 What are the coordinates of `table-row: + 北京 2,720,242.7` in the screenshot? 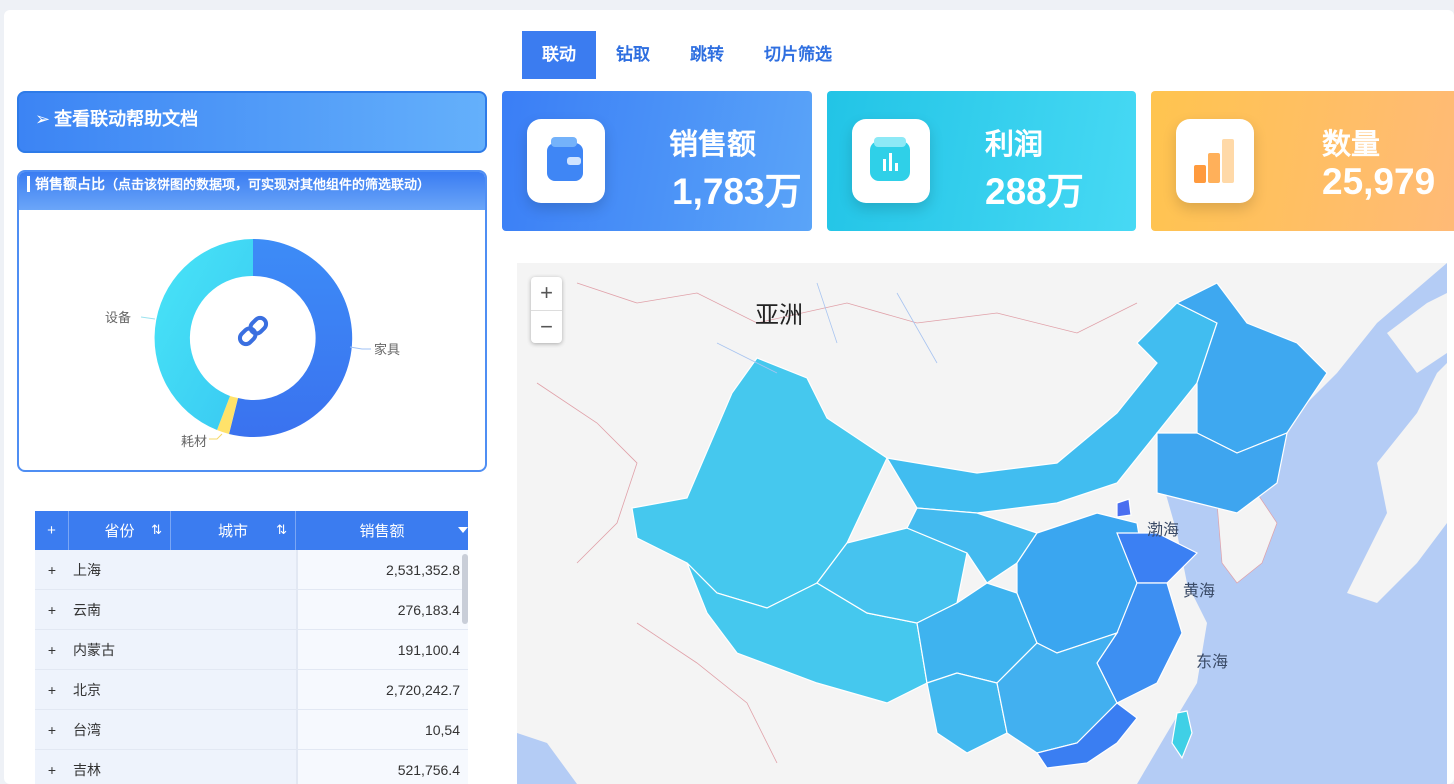 It's located at (251, 690).